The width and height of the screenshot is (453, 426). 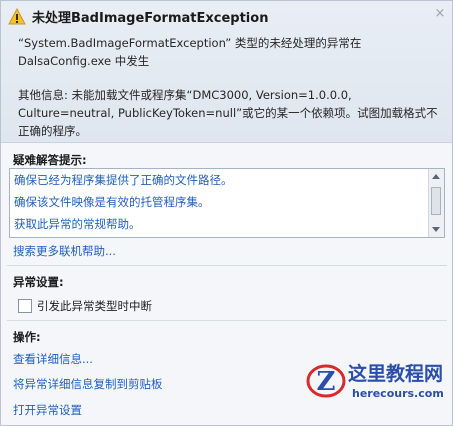 What do you see at coordinates (77, 224) in the screenshot?
I see `tip-item-general-help: 获取此异常的常规帮助。` at bounding box center [77, 224].